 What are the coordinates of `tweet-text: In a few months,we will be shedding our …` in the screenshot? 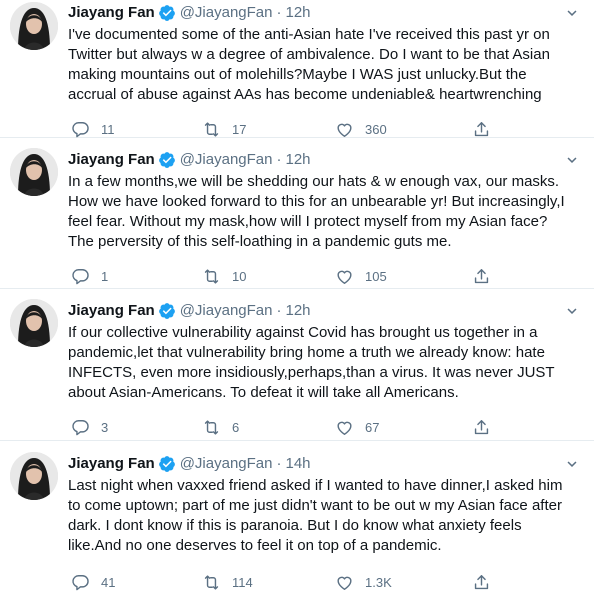 It's located at (316, 211).